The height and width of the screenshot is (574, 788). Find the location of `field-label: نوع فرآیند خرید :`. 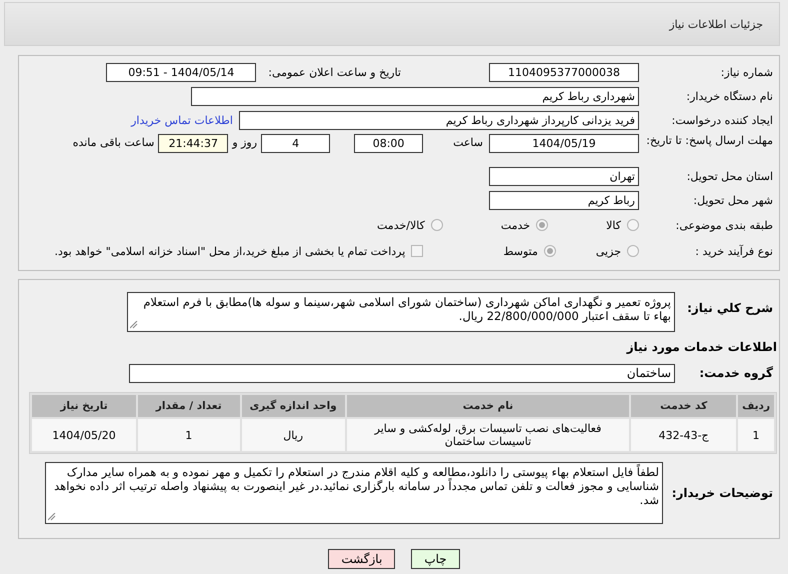

field-label: نوع فرآیند خرید : is located at coordinates (734, 251).